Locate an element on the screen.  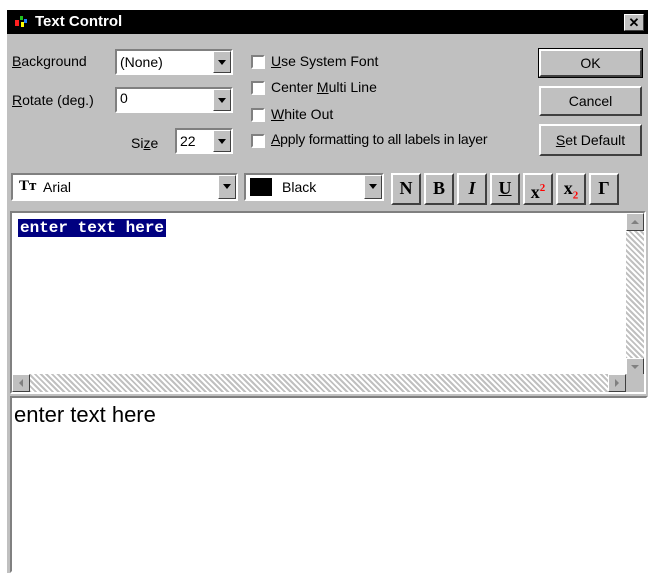
ok-button: OK is located at coordinates (590, 63).